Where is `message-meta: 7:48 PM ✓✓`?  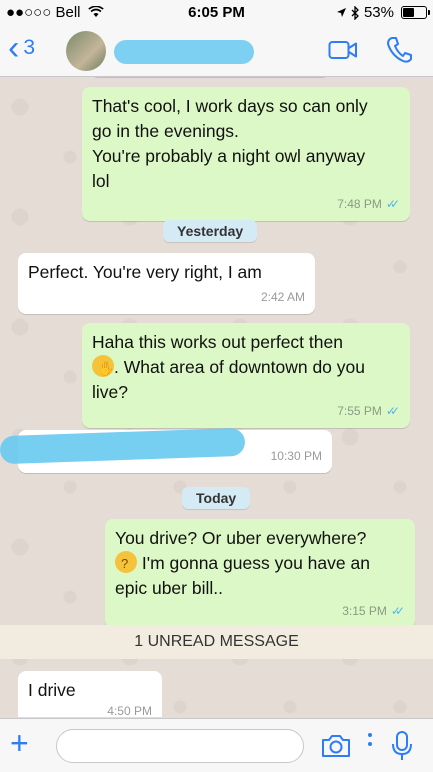
message-meta: 7:48 PM ✓✓ is located at coordinates (368, 204).